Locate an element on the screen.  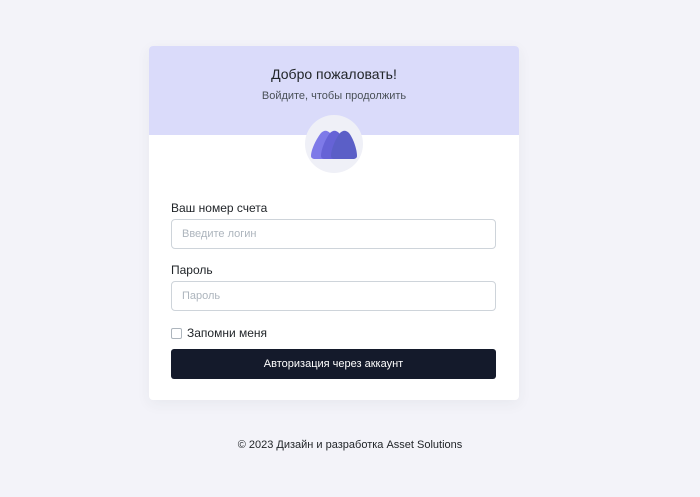
login-submit-button: Авторизация через аккаунт is located at coordinates (333, 364).